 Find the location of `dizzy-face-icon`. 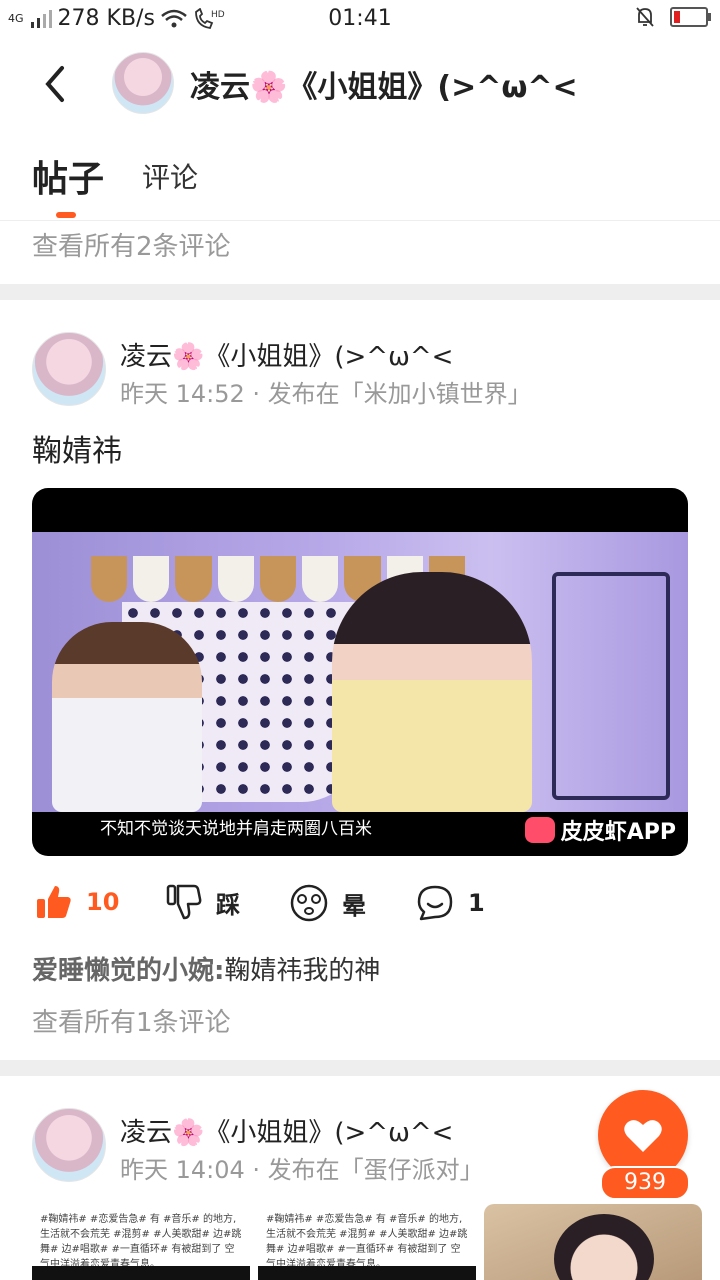

dizzy-face-icon is located at coordinates (309, 903).